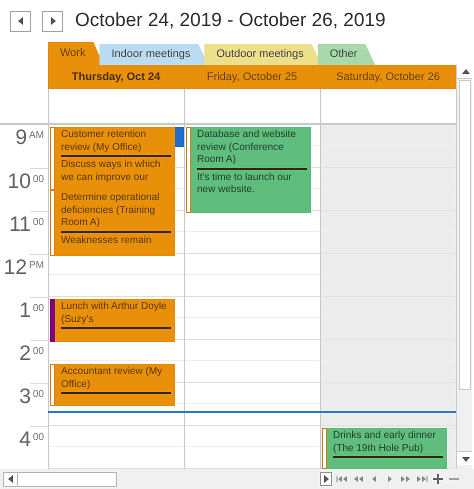 The height and width of the screenshot is (489, 474). I want to click on zoom-in-icon, so click(438, 479).